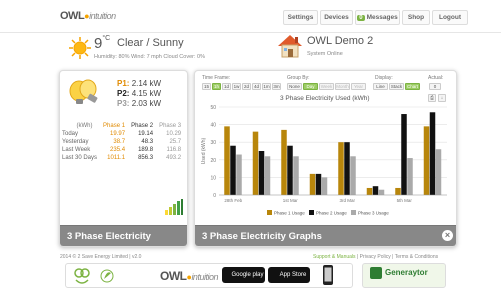  Describe the element at coordinates (436, 78) in the screenshot. I see `actual-label: Actual:` at that location.